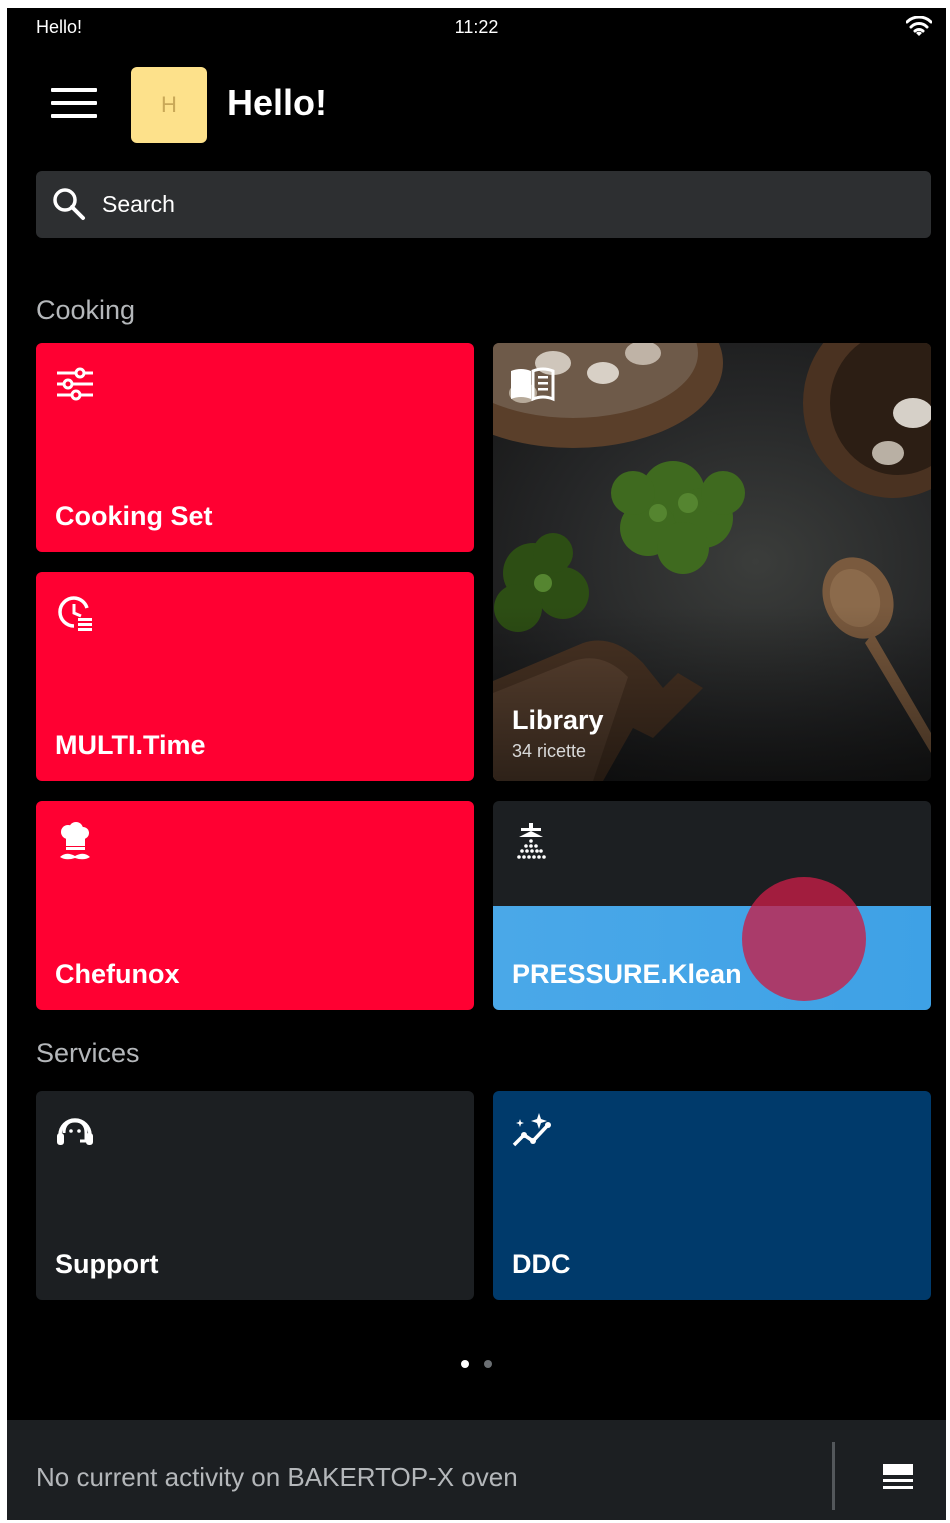 This screenshot has height=1523, width=950. What do you see at coordinates (134, 516) in the screenshot?
I see `tile-cooking-set-label: Cooking Set` at bounding box center [134, 516].